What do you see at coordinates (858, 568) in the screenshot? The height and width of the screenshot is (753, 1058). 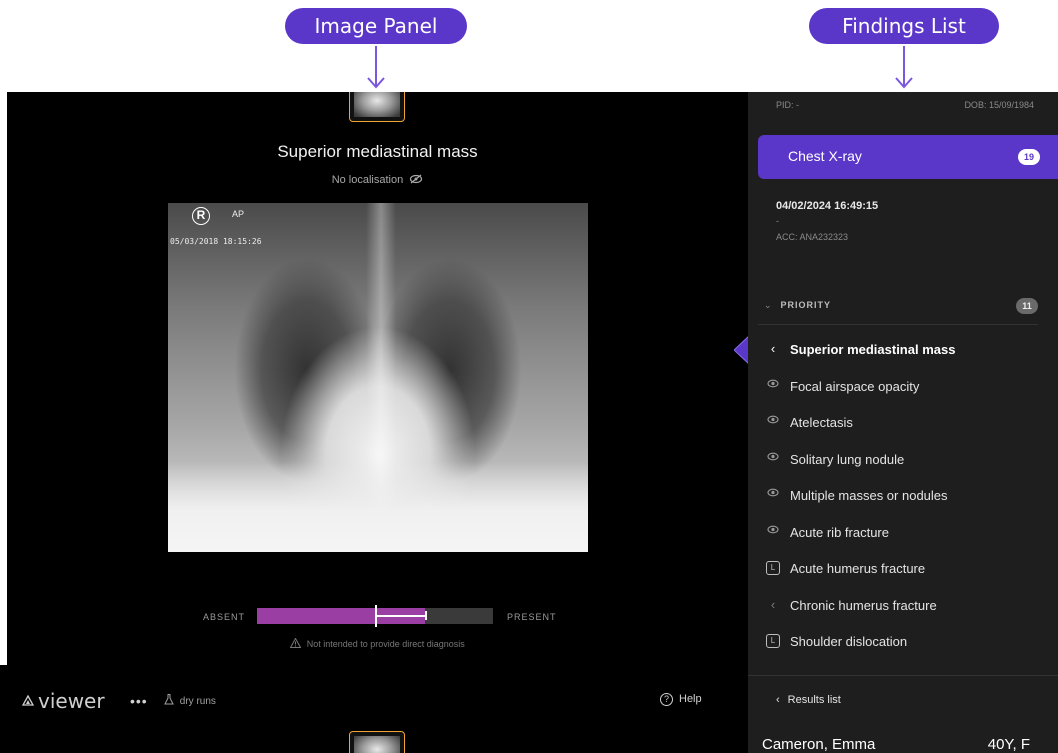 I see `finding-label: Acute humerus fracture` at bounding box center [858, 568].